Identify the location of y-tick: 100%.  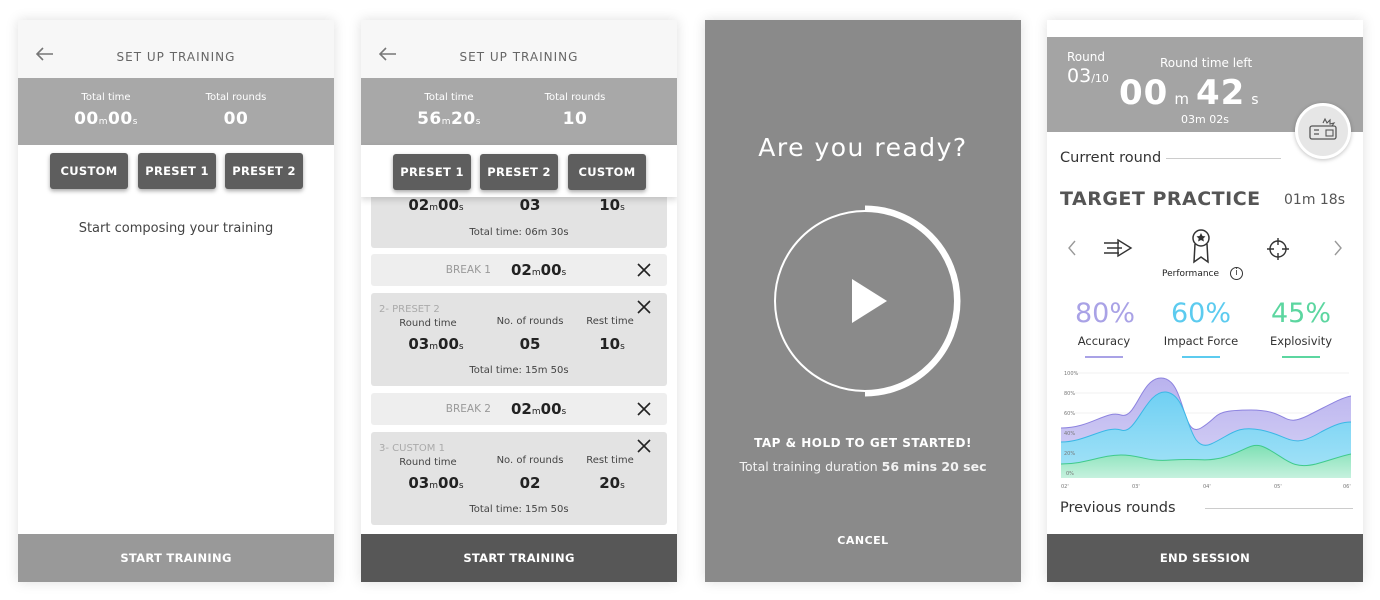
(1071, 374).